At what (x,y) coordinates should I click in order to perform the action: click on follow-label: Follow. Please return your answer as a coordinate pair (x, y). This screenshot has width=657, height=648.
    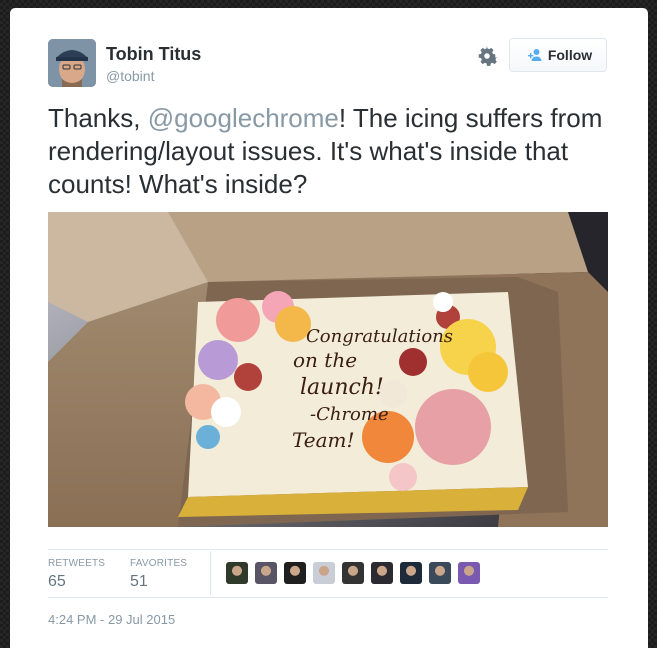
    Looking at the image, I should click on (570, 55).